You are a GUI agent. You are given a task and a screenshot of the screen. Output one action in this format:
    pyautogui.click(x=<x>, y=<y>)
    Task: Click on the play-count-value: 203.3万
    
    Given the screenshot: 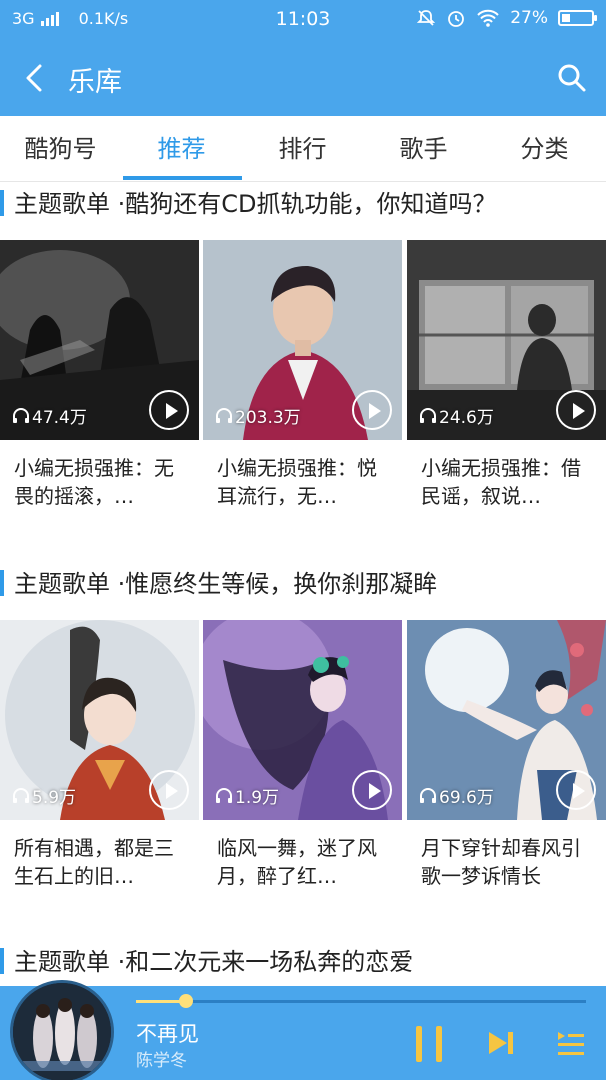 What is the action you would take?
    pyautogui.click(x=268, y=418)
    